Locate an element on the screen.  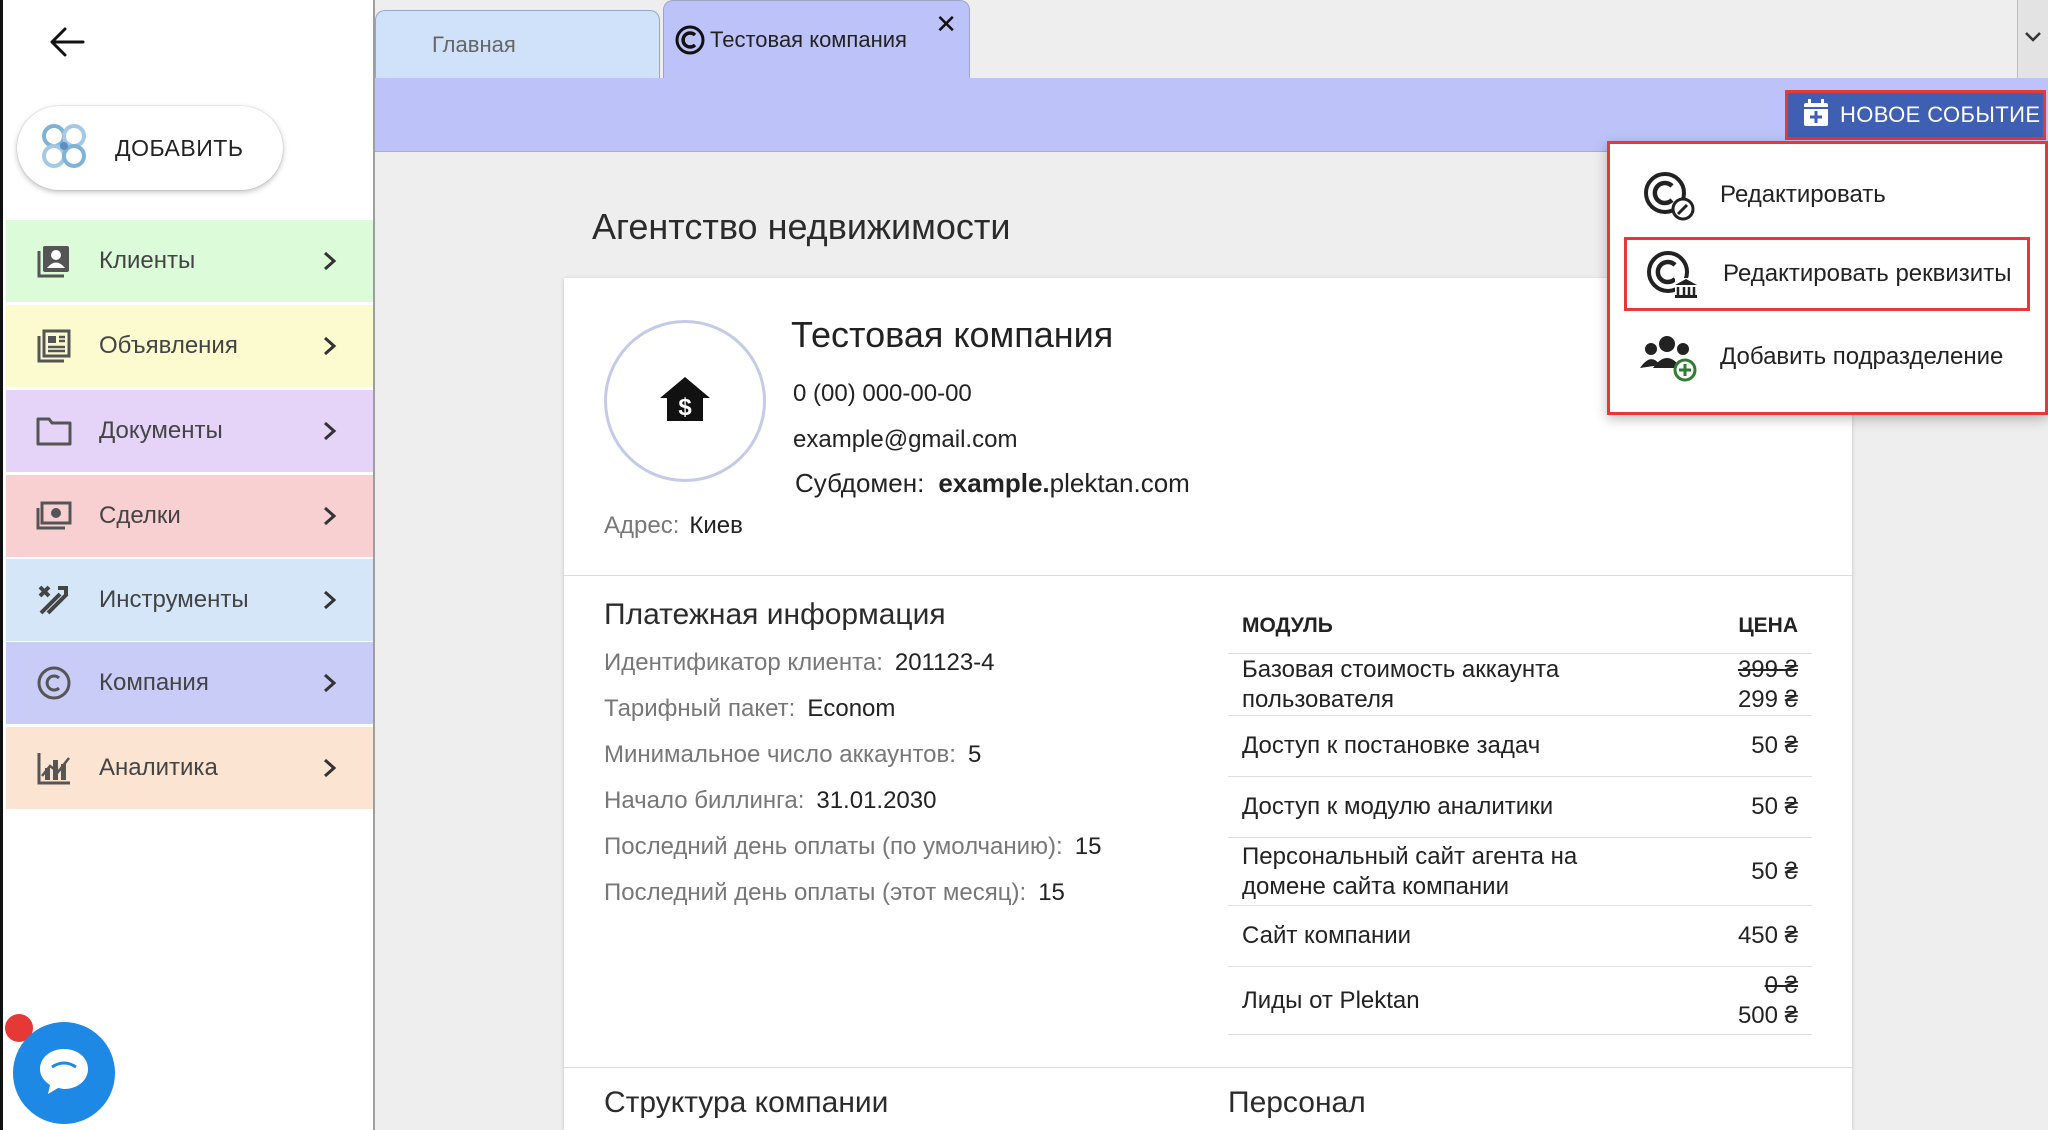
payment-row: Последний день оплаты (по умолчанию): 15 is located at coordinates (852, 847).